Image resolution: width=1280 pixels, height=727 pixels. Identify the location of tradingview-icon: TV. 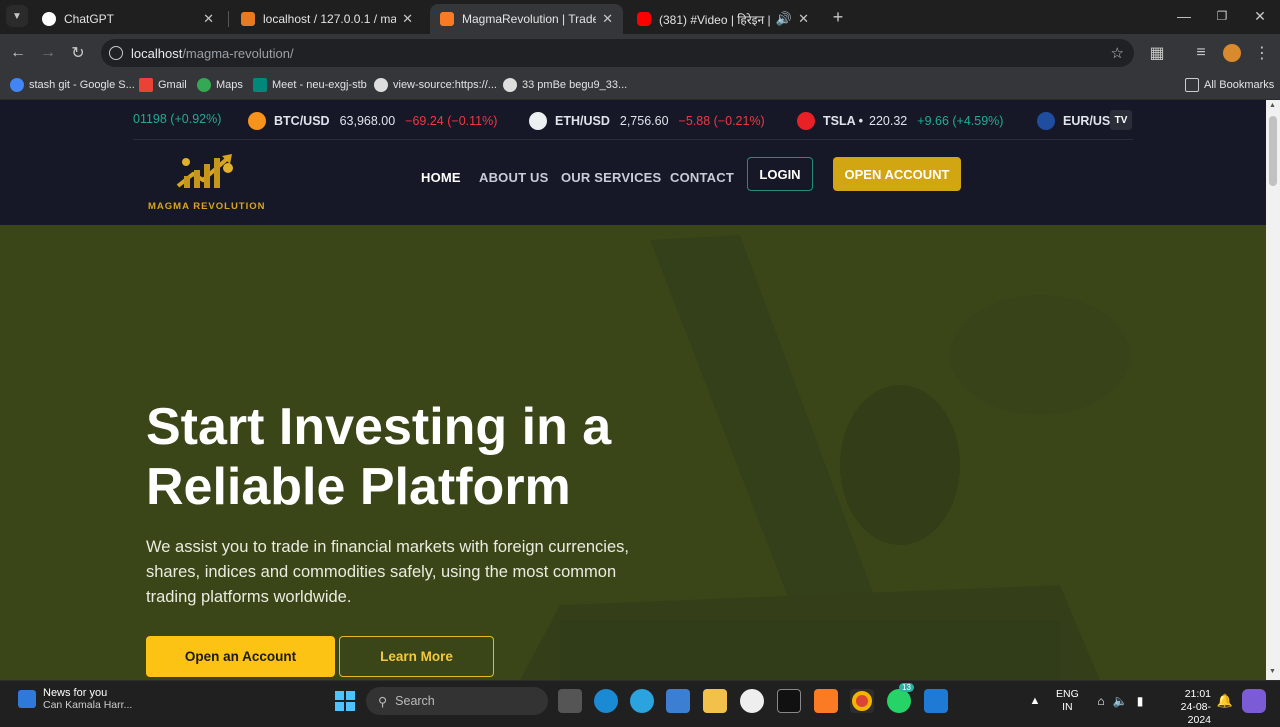
(1121, 120).